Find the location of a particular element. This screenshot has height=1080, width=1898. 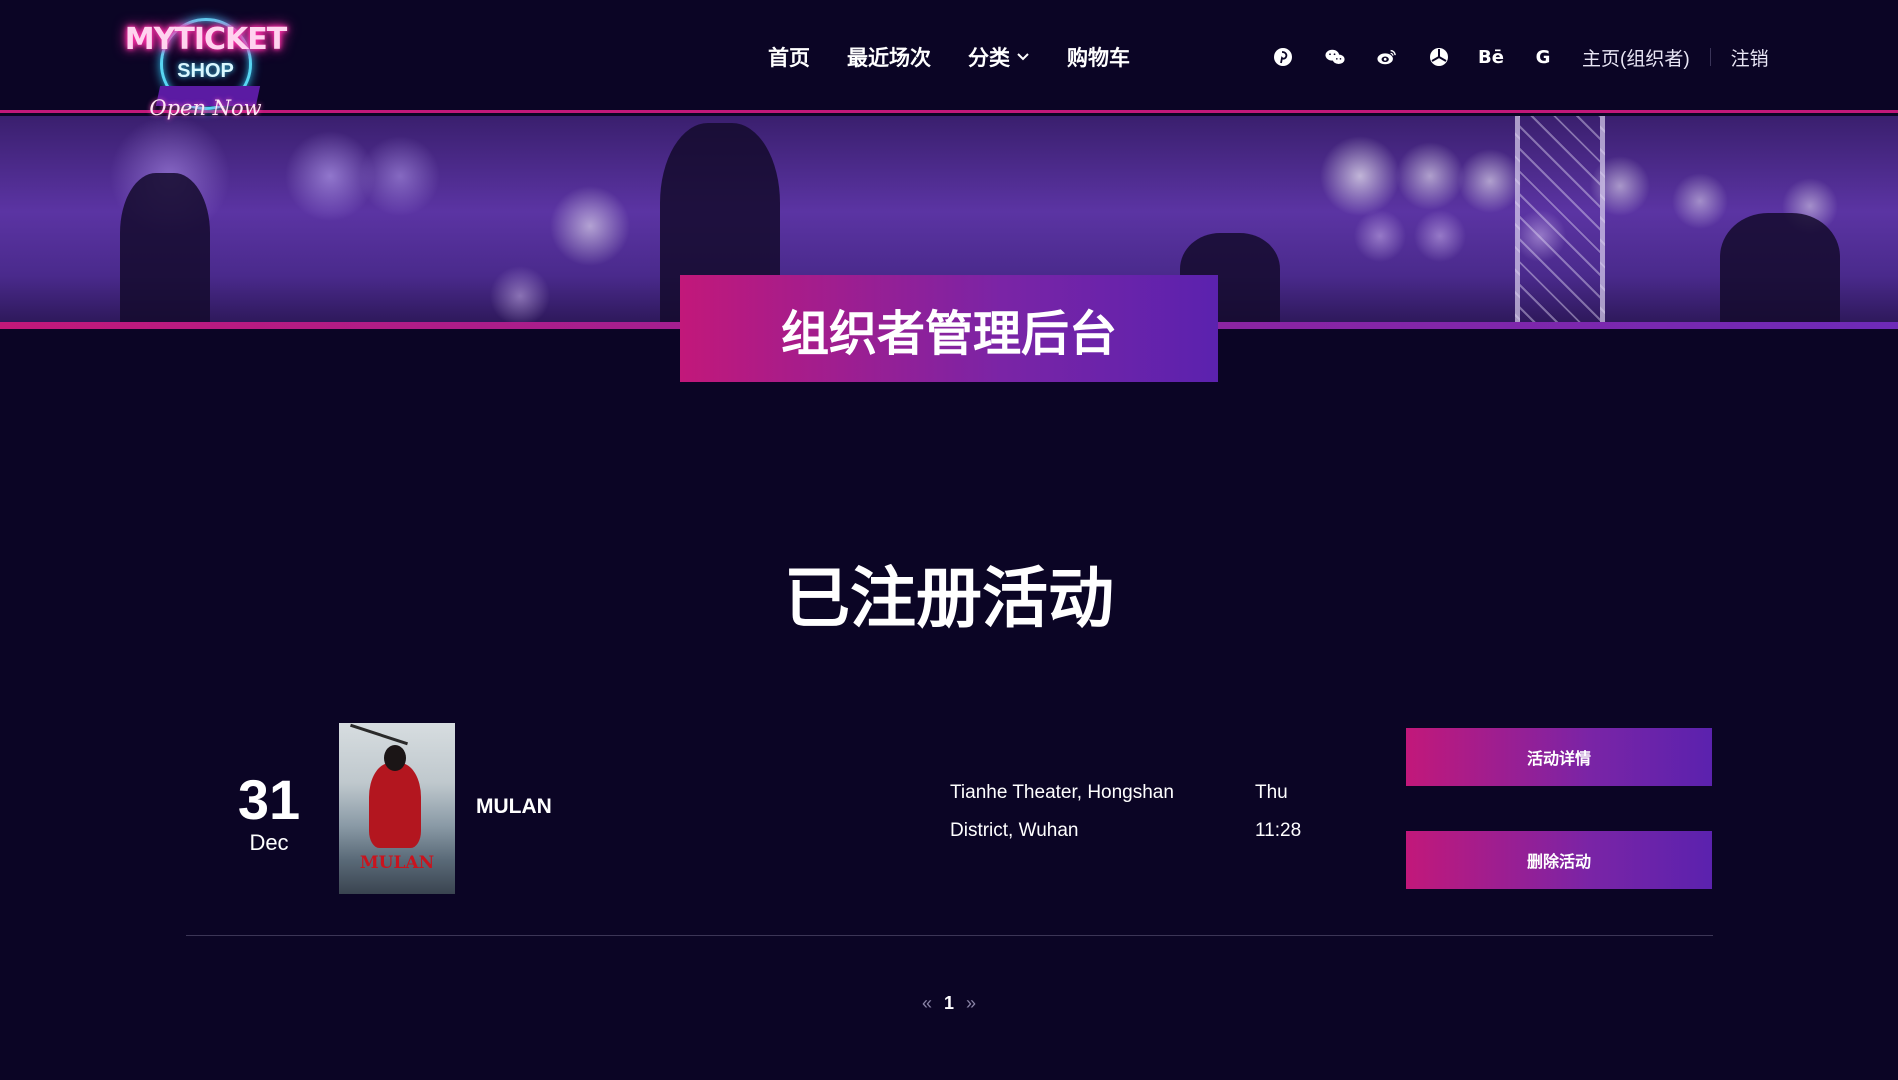

main-nav: 首页 最近场次 分类 购物车 is located at coordinates (967, 57).